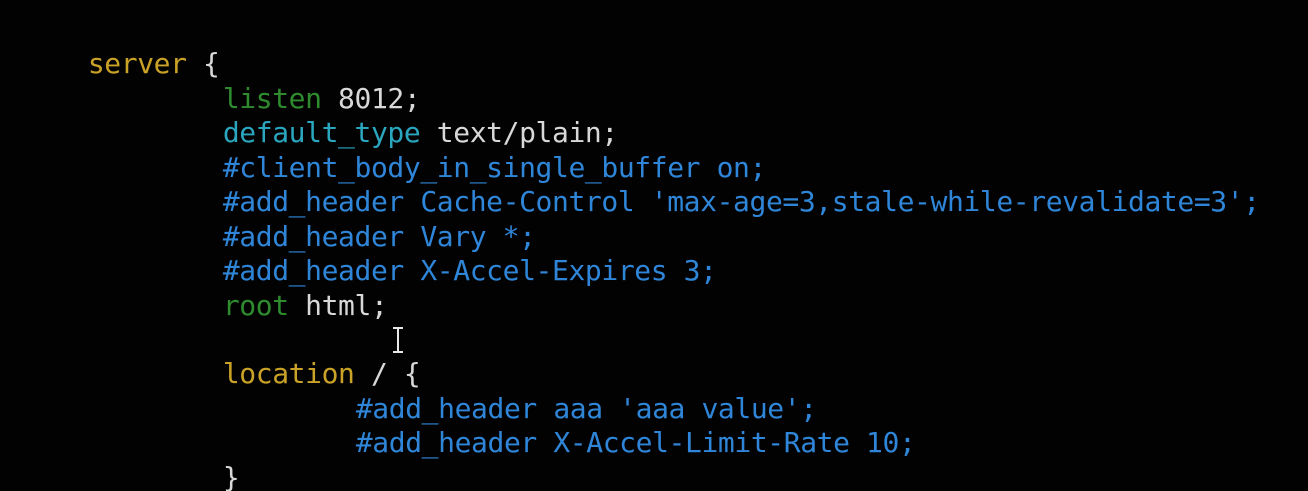  Describe the element at coordinates (462, 150) in the screenshot. I see `code-line-comment: #client_body_in_single_buffer on;` at that location.